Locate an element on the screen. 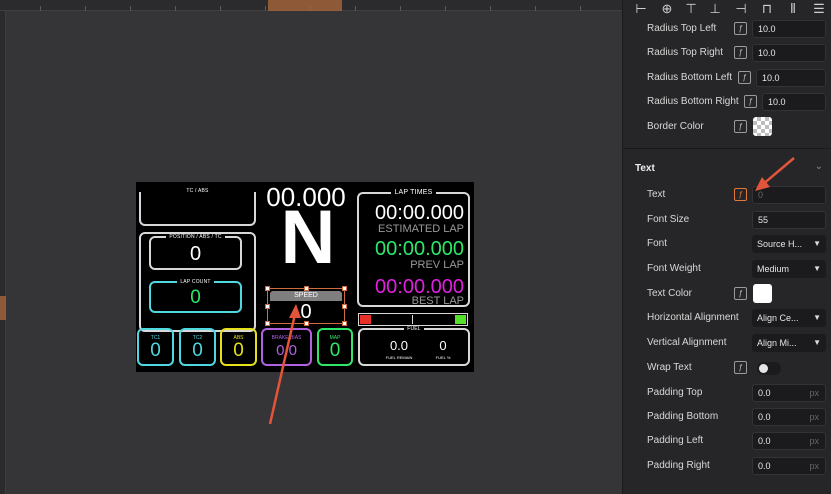  padding-left-label: Padding Left is located at coordinates (675, 440).